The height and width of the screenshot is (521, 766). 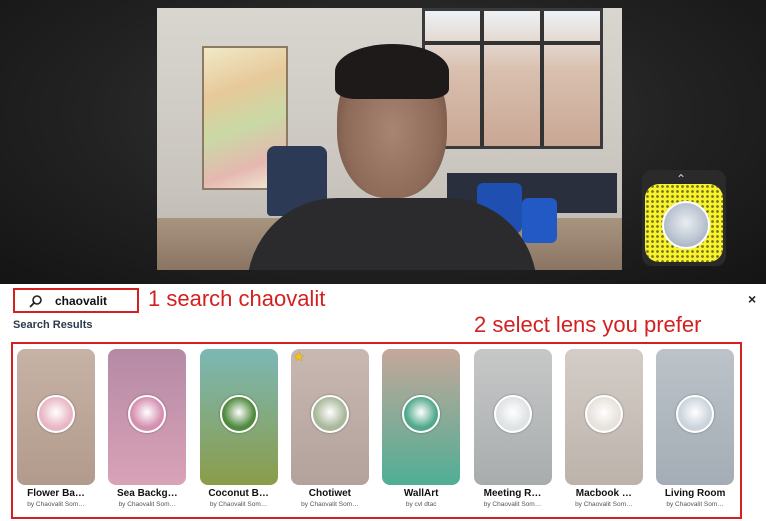 I want to click on annotation-step-1: 1 search chaovalit, so click(x=237, y=298).